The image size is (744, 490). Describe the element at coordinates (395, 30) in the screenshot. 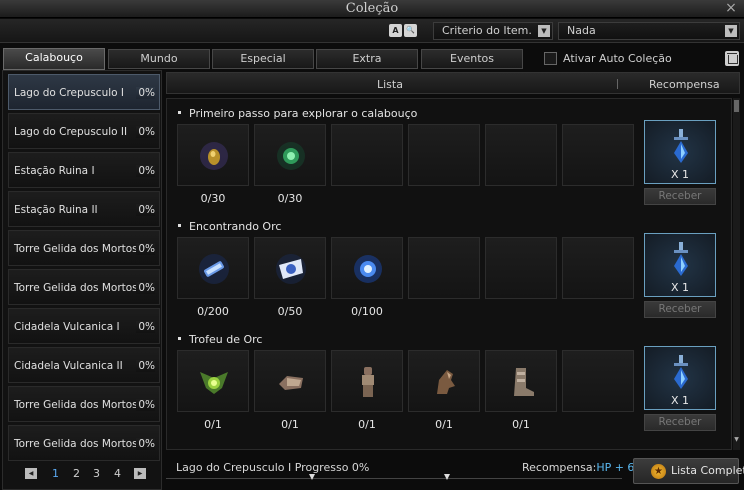

I see `alphabetical-sort-button: A` at that location.